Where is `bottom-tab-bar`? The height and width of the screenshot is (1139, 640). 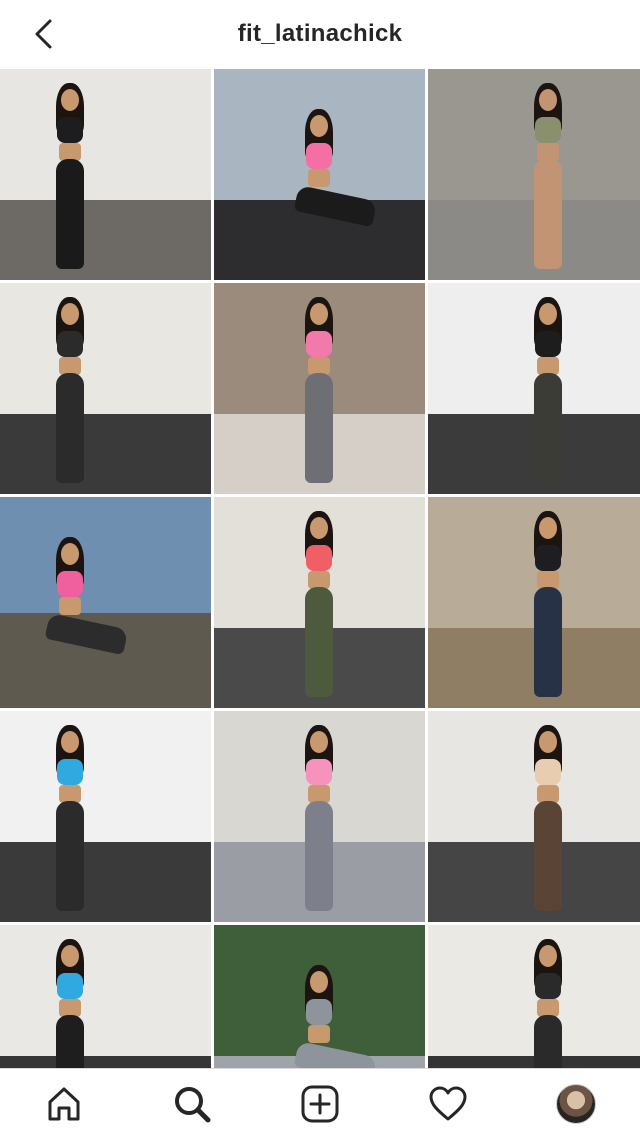 bottom-tab-bar is located at coordinates (320, 1103).